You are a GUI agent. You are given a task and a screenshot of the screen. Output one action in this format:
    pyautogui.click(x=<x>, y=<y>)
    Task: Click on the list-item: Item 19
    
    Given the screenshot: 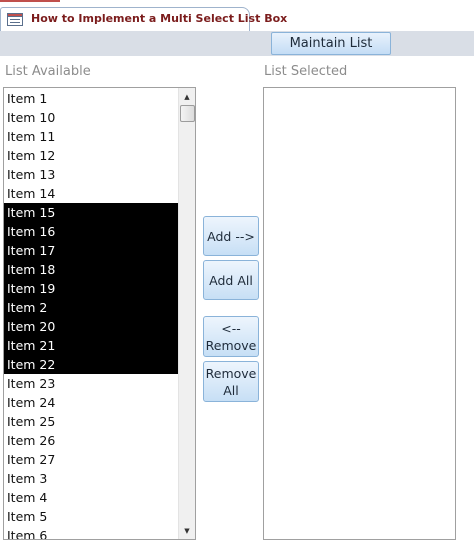 What is the action you would take?
    pyautogui.click(x=91, y=288)
    